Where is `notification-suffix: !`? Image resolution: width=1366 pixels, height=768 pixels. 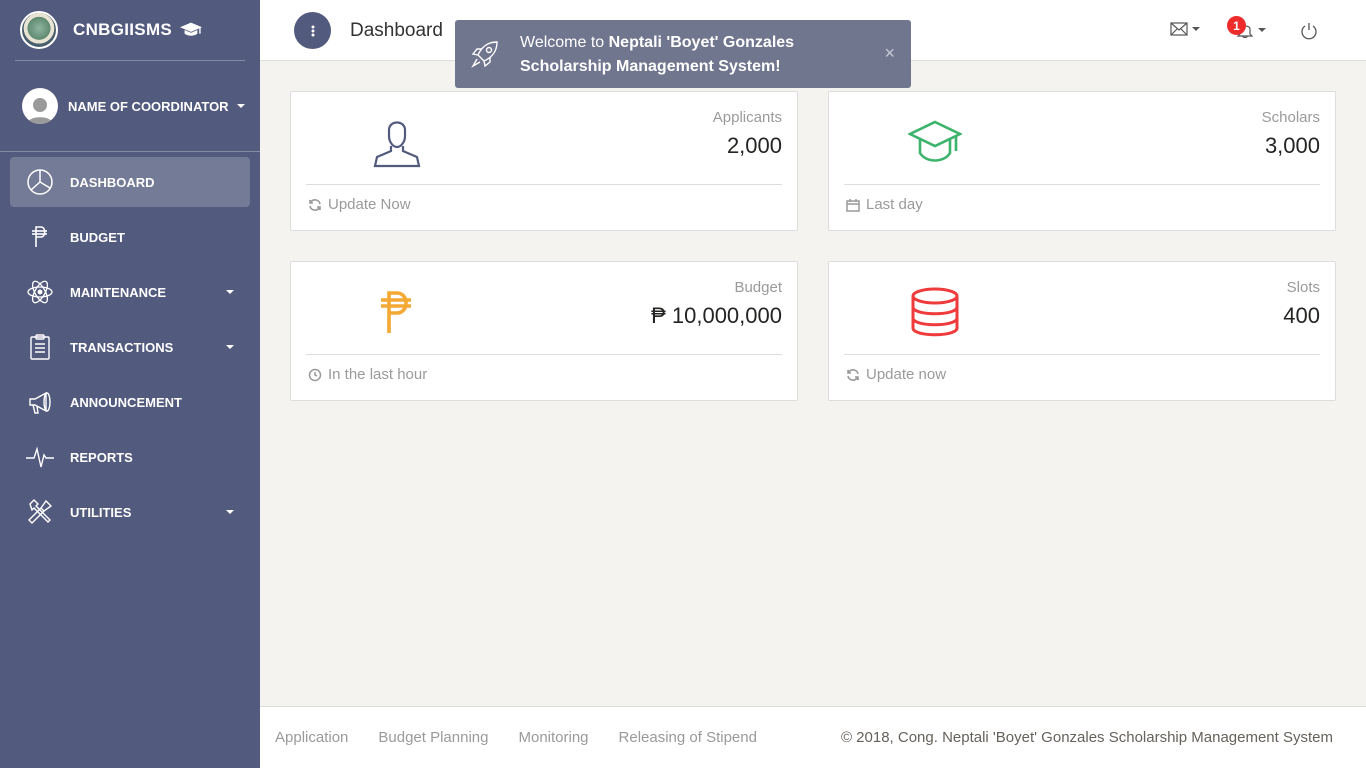 notification-suffix: ! is located at coordinates (778, 66).